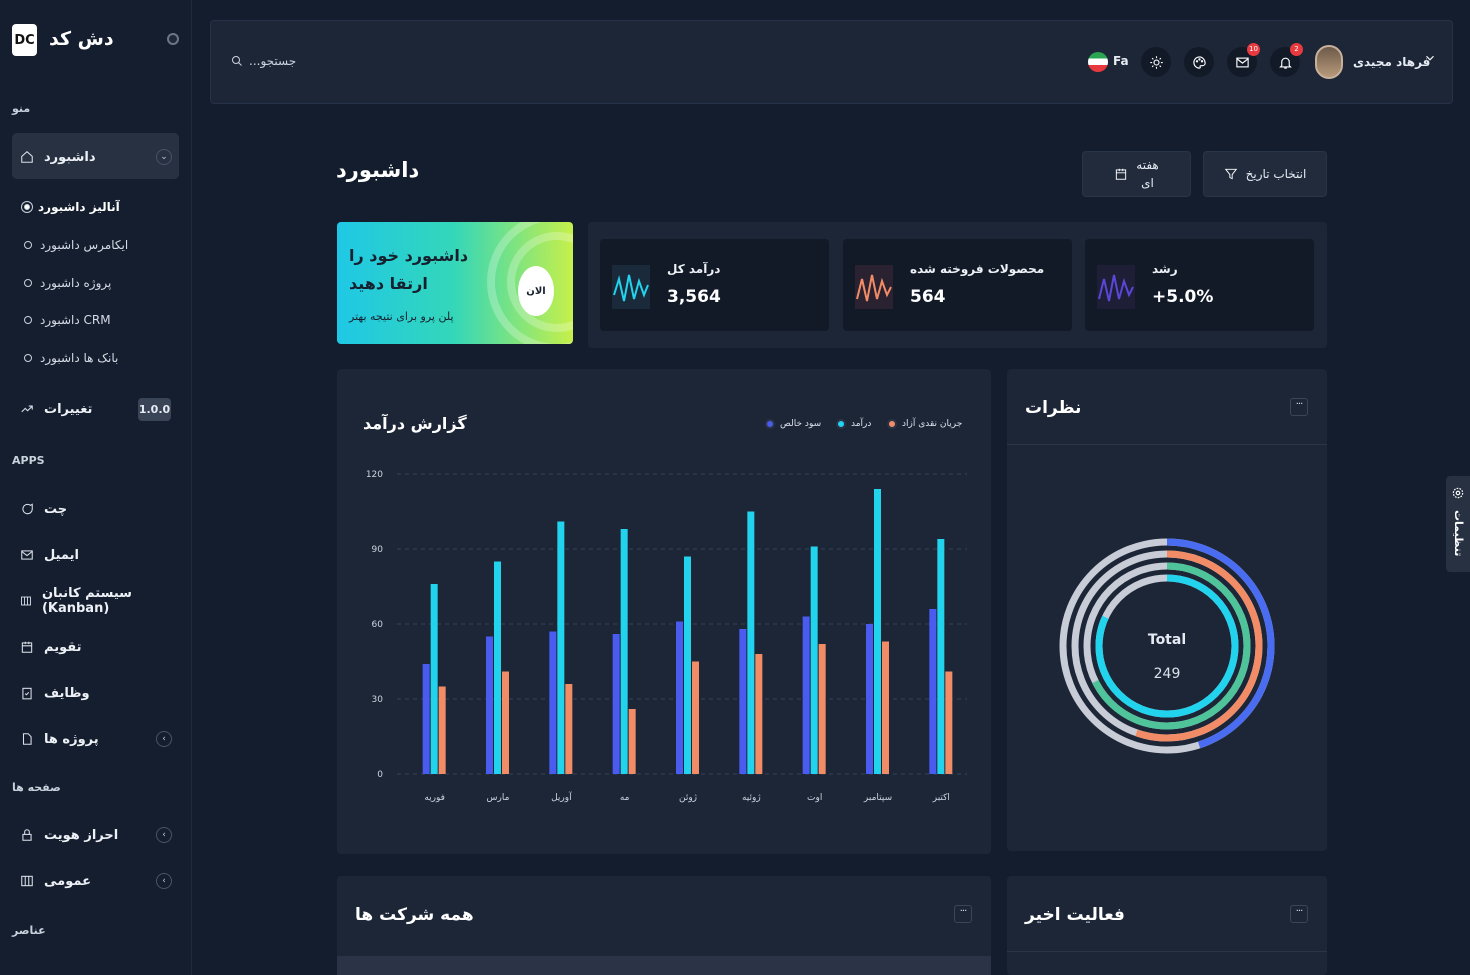 The width and height of the screenshot is (1470, 975). I want to click on date-select-button: انتخاب تاریخ, so click(1265, 174).